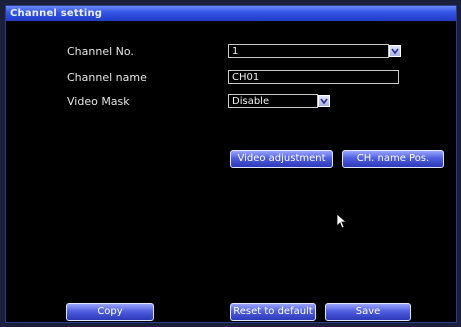  What do you see at coordinates (231, 13) in the screenshot?
I see `title-bar: Channel setting` at bounding box center [231, 13].